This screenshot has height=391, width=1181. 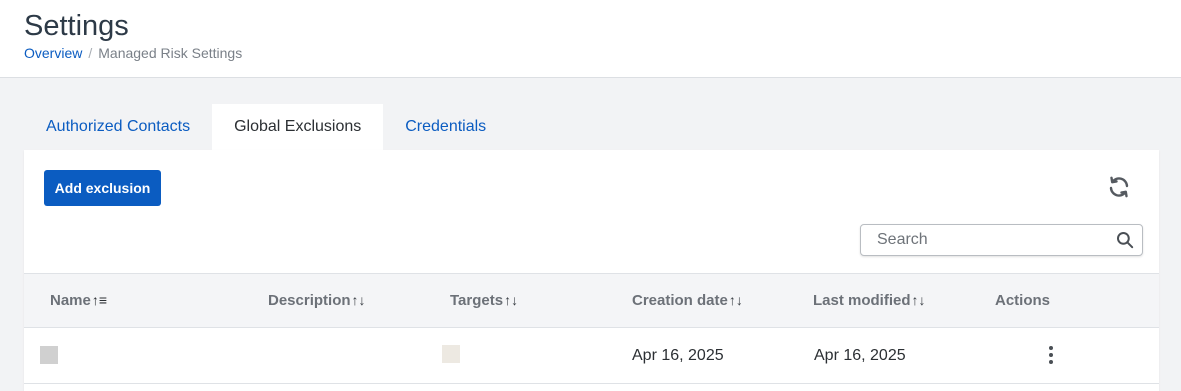 What do you see at coordinates (298, 127) in the screenshot?
I see `tab-global-exclusions: Global Exclusions` at bounding box center [298, 127].